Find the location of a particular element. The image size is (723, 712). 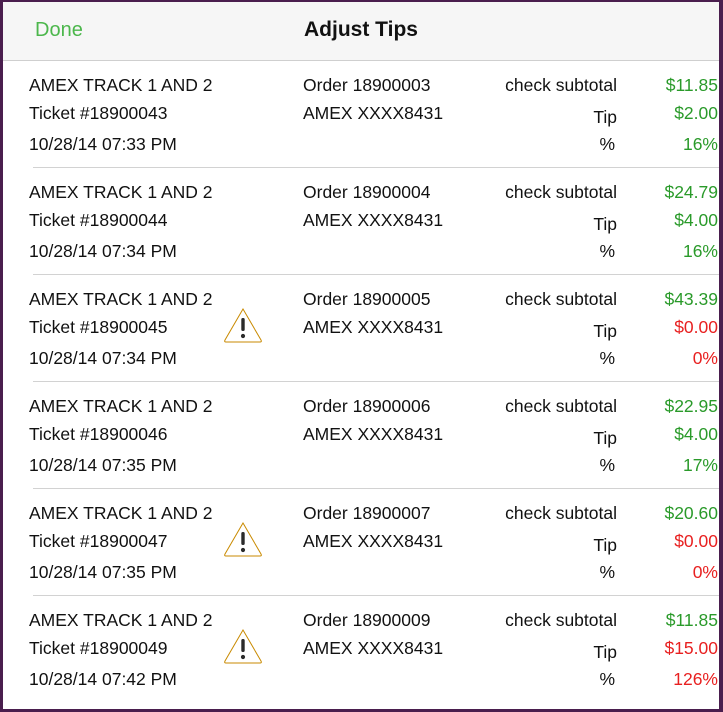

navigation-bar: Done Adjust Tips is located at coordinates (361, 31).